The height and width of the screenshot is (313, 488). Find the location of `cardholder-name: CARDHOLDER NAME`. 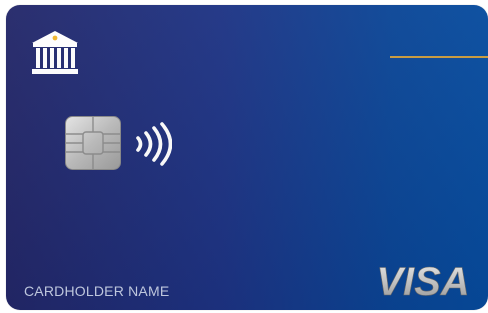

cardholder-name: CARDHOLDER NAME is located at coordinates (97, 291).